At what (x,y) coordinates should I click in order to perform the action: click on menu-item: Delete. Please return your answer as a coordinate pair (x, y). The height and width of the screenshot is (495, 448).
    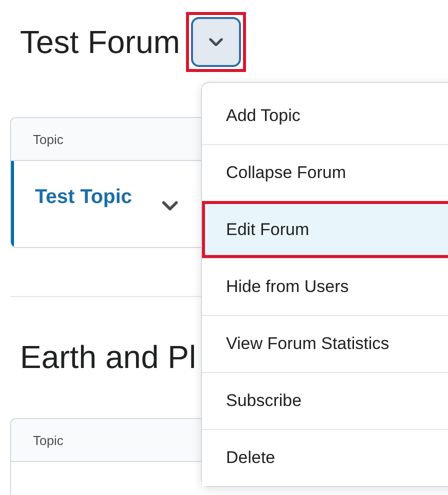
    Looking at the image, I should click on (325, 457).